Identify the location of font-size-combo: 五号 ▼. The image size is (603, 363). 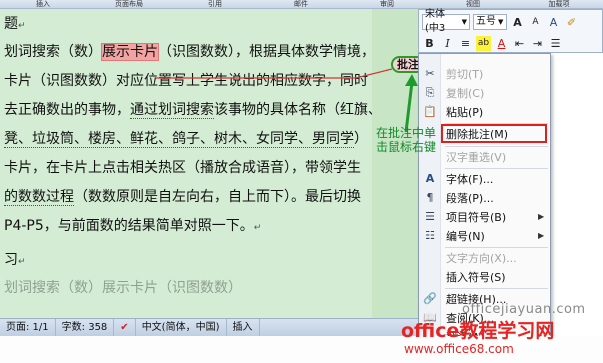
(490, 22).